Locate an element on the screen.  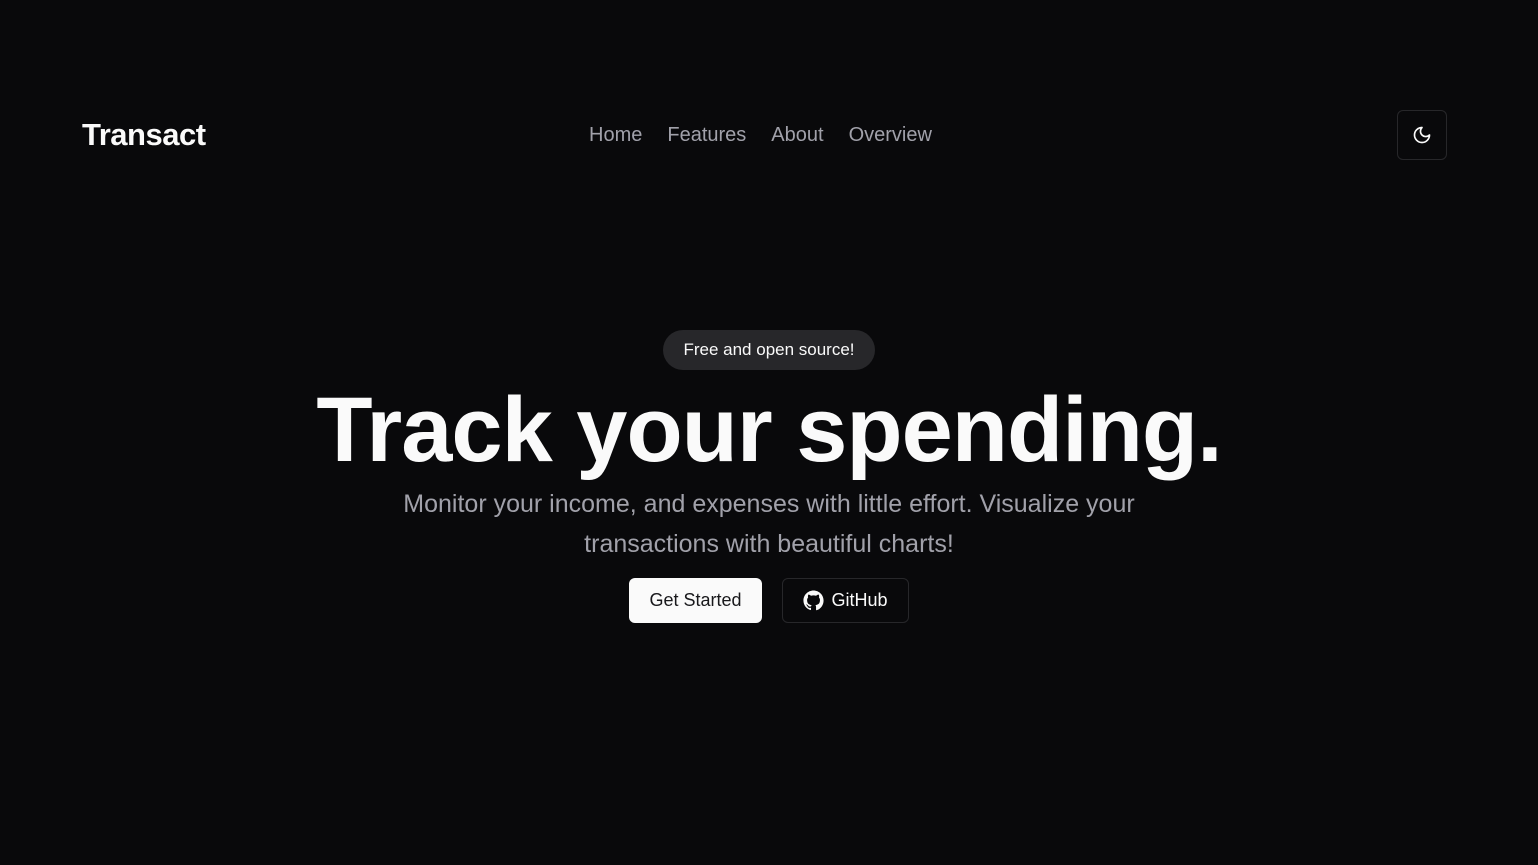
moon-icon is located at coordinates (1422, 135).